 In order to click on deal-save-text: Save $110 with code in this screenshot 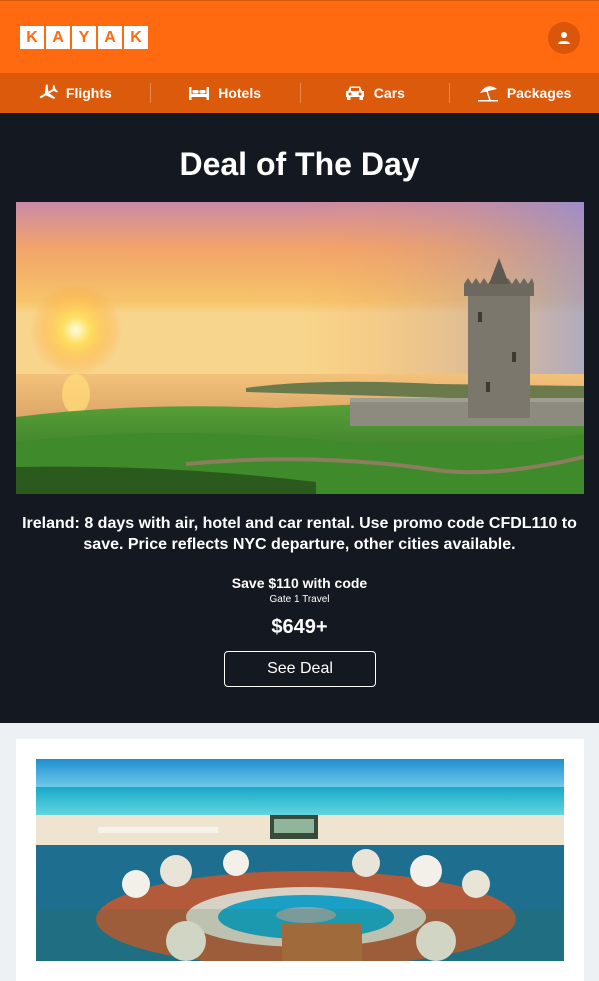, I will do `click(299, 583)`.